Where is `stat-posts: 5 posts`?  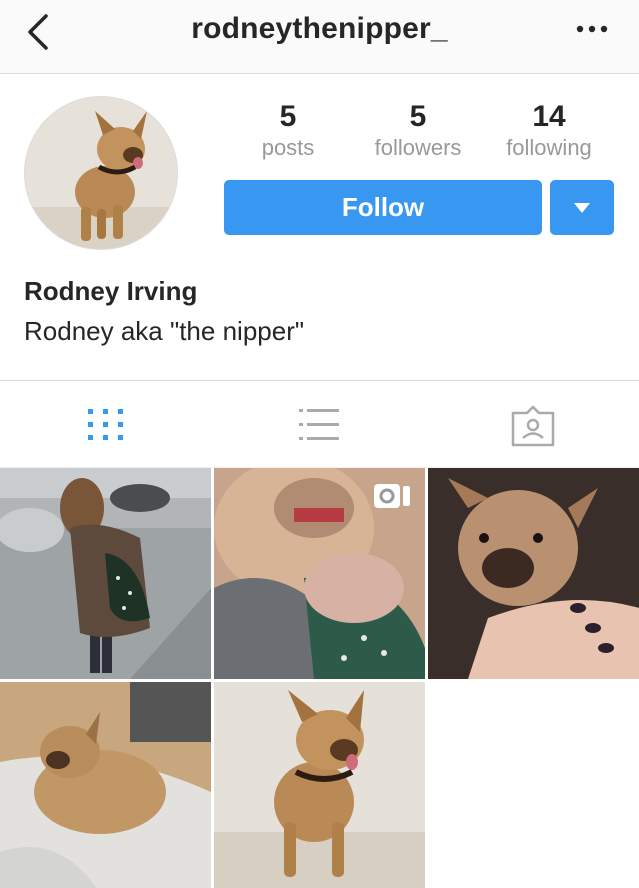 stat-posts: 5 posts is located at coordinates (288, 131).